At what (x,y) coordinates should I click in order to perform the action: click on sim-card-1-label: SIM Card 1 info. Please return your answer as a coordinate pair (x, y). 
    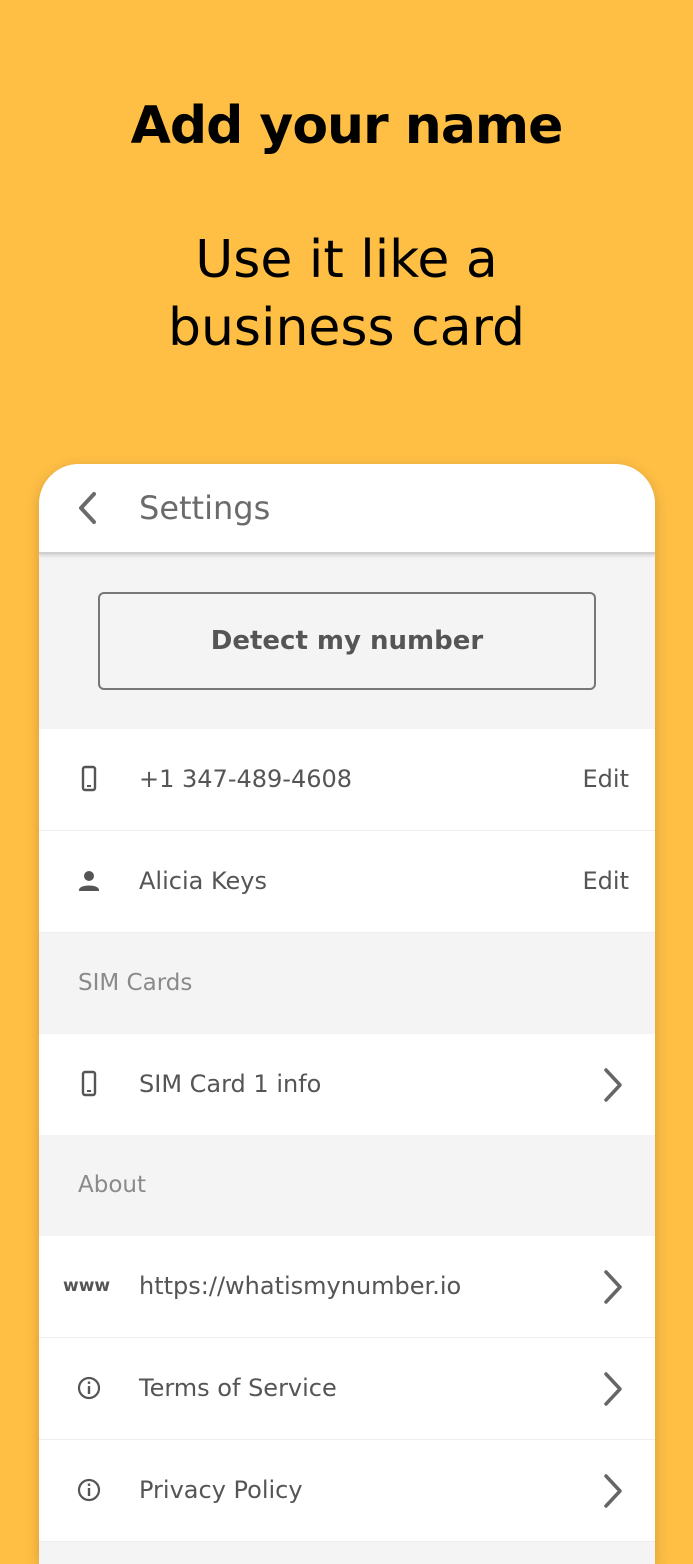
    Looking at the image, I should click on (230, 1084).